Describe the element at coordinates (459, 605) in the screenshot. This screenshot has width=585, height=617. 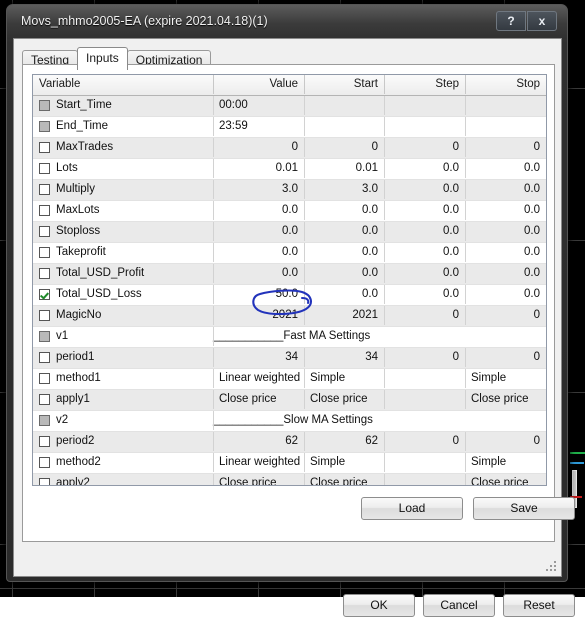
I see `cancel-button: Cancel` at that location.